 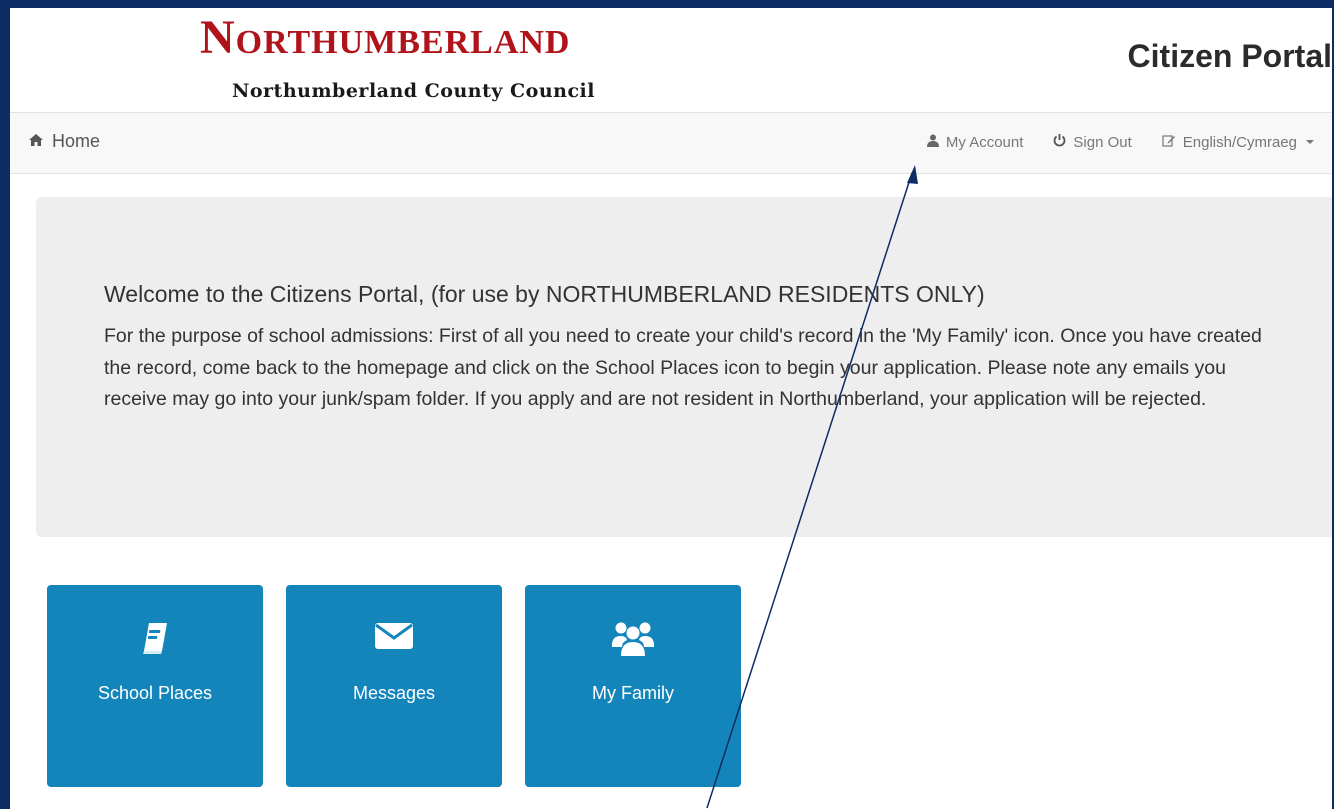 What do you see at coordinates (1169, 142) in the screenshot?
I see `edit-icon` at bounding box center [1169, 142].